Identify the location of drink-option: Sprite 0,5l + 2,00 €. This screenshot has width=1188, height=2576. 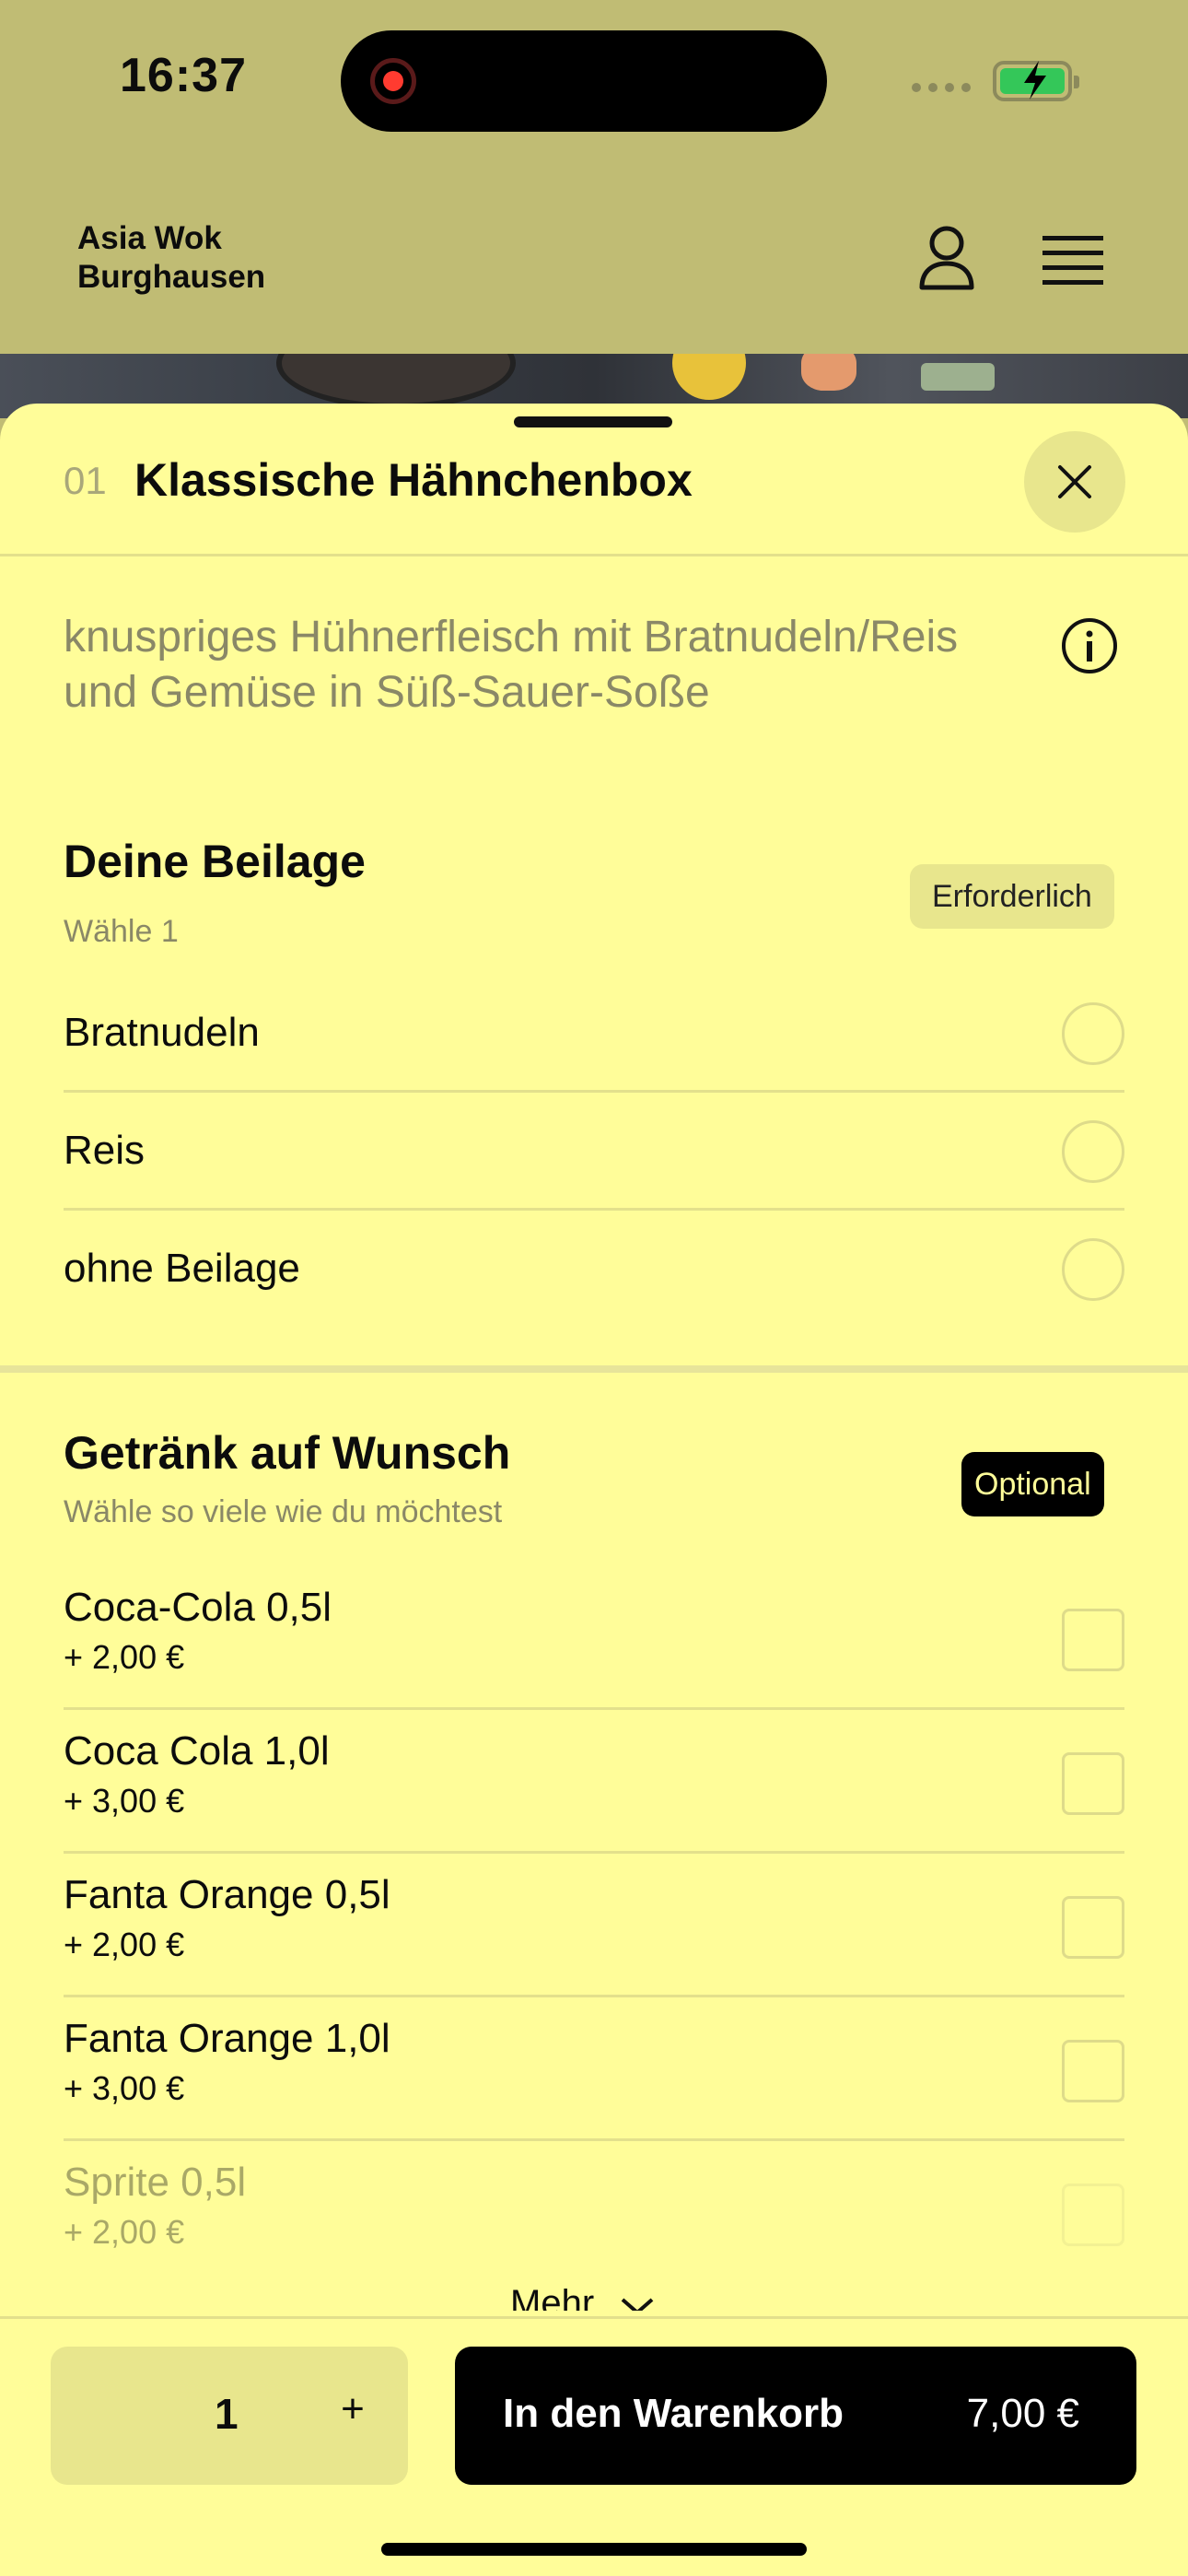
(594, 2213).